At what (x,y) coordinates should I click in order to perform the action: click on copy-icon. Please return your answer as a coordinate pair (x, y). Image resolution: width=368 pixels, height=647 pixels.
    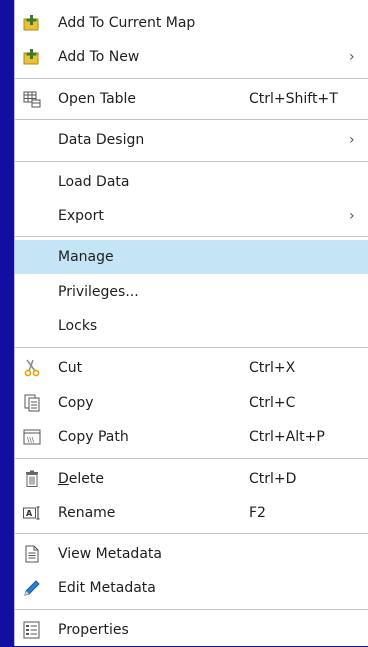
    Looking at the image, I should click on (32, 403).